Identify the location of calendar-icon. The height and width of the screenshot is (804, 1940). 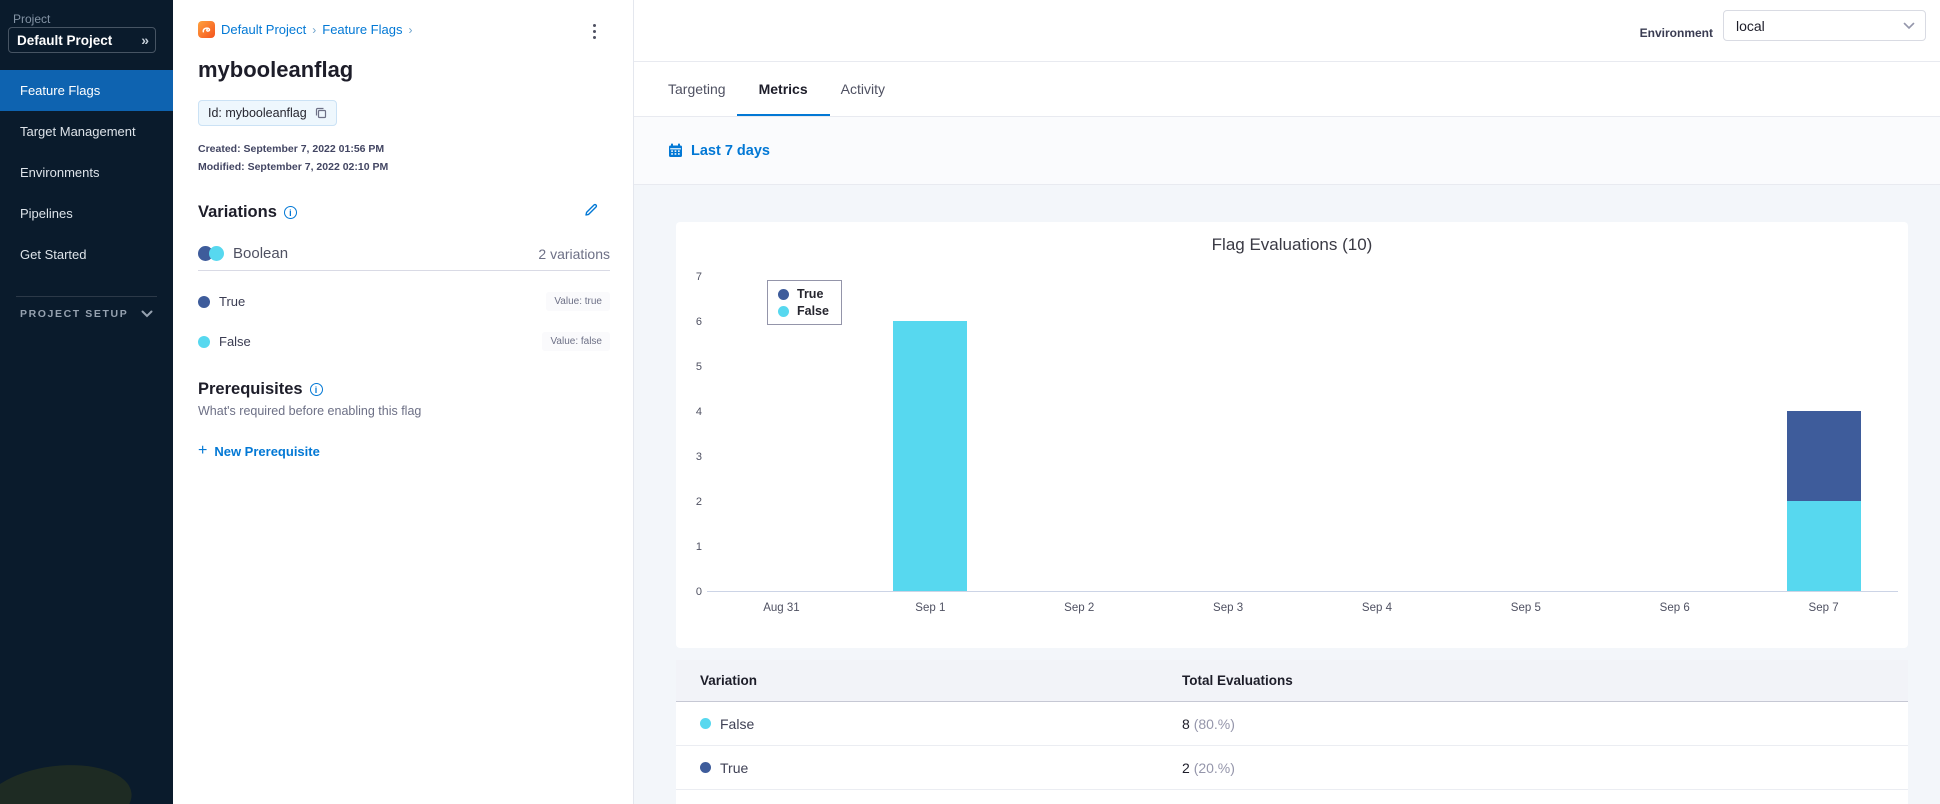
(675, 150).